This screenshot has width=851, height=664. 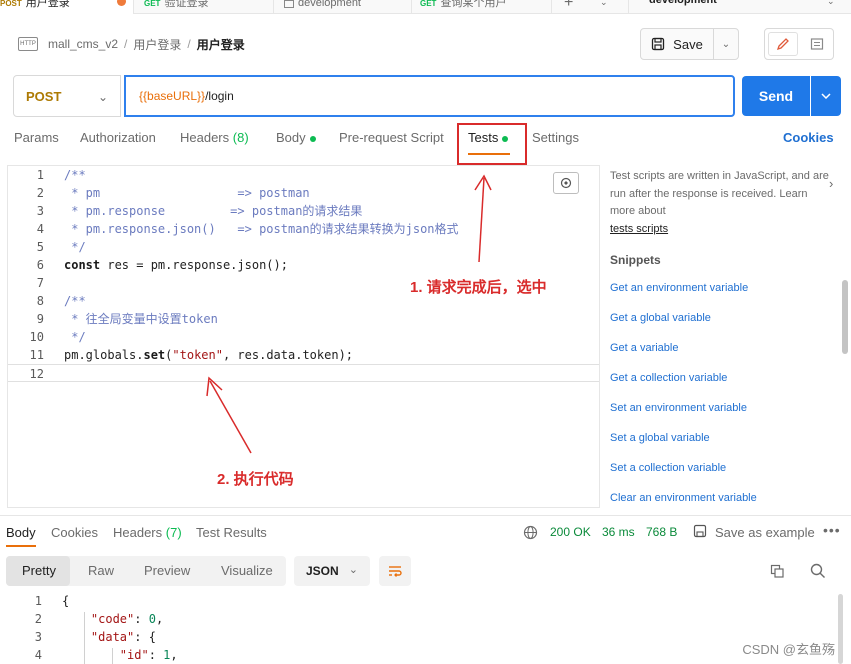 What do you see at coordinates (303, 211) in the screenshot?
I see `code-line: 3 * pm.response => postman的请求结果` at bounding box center [303, 211].